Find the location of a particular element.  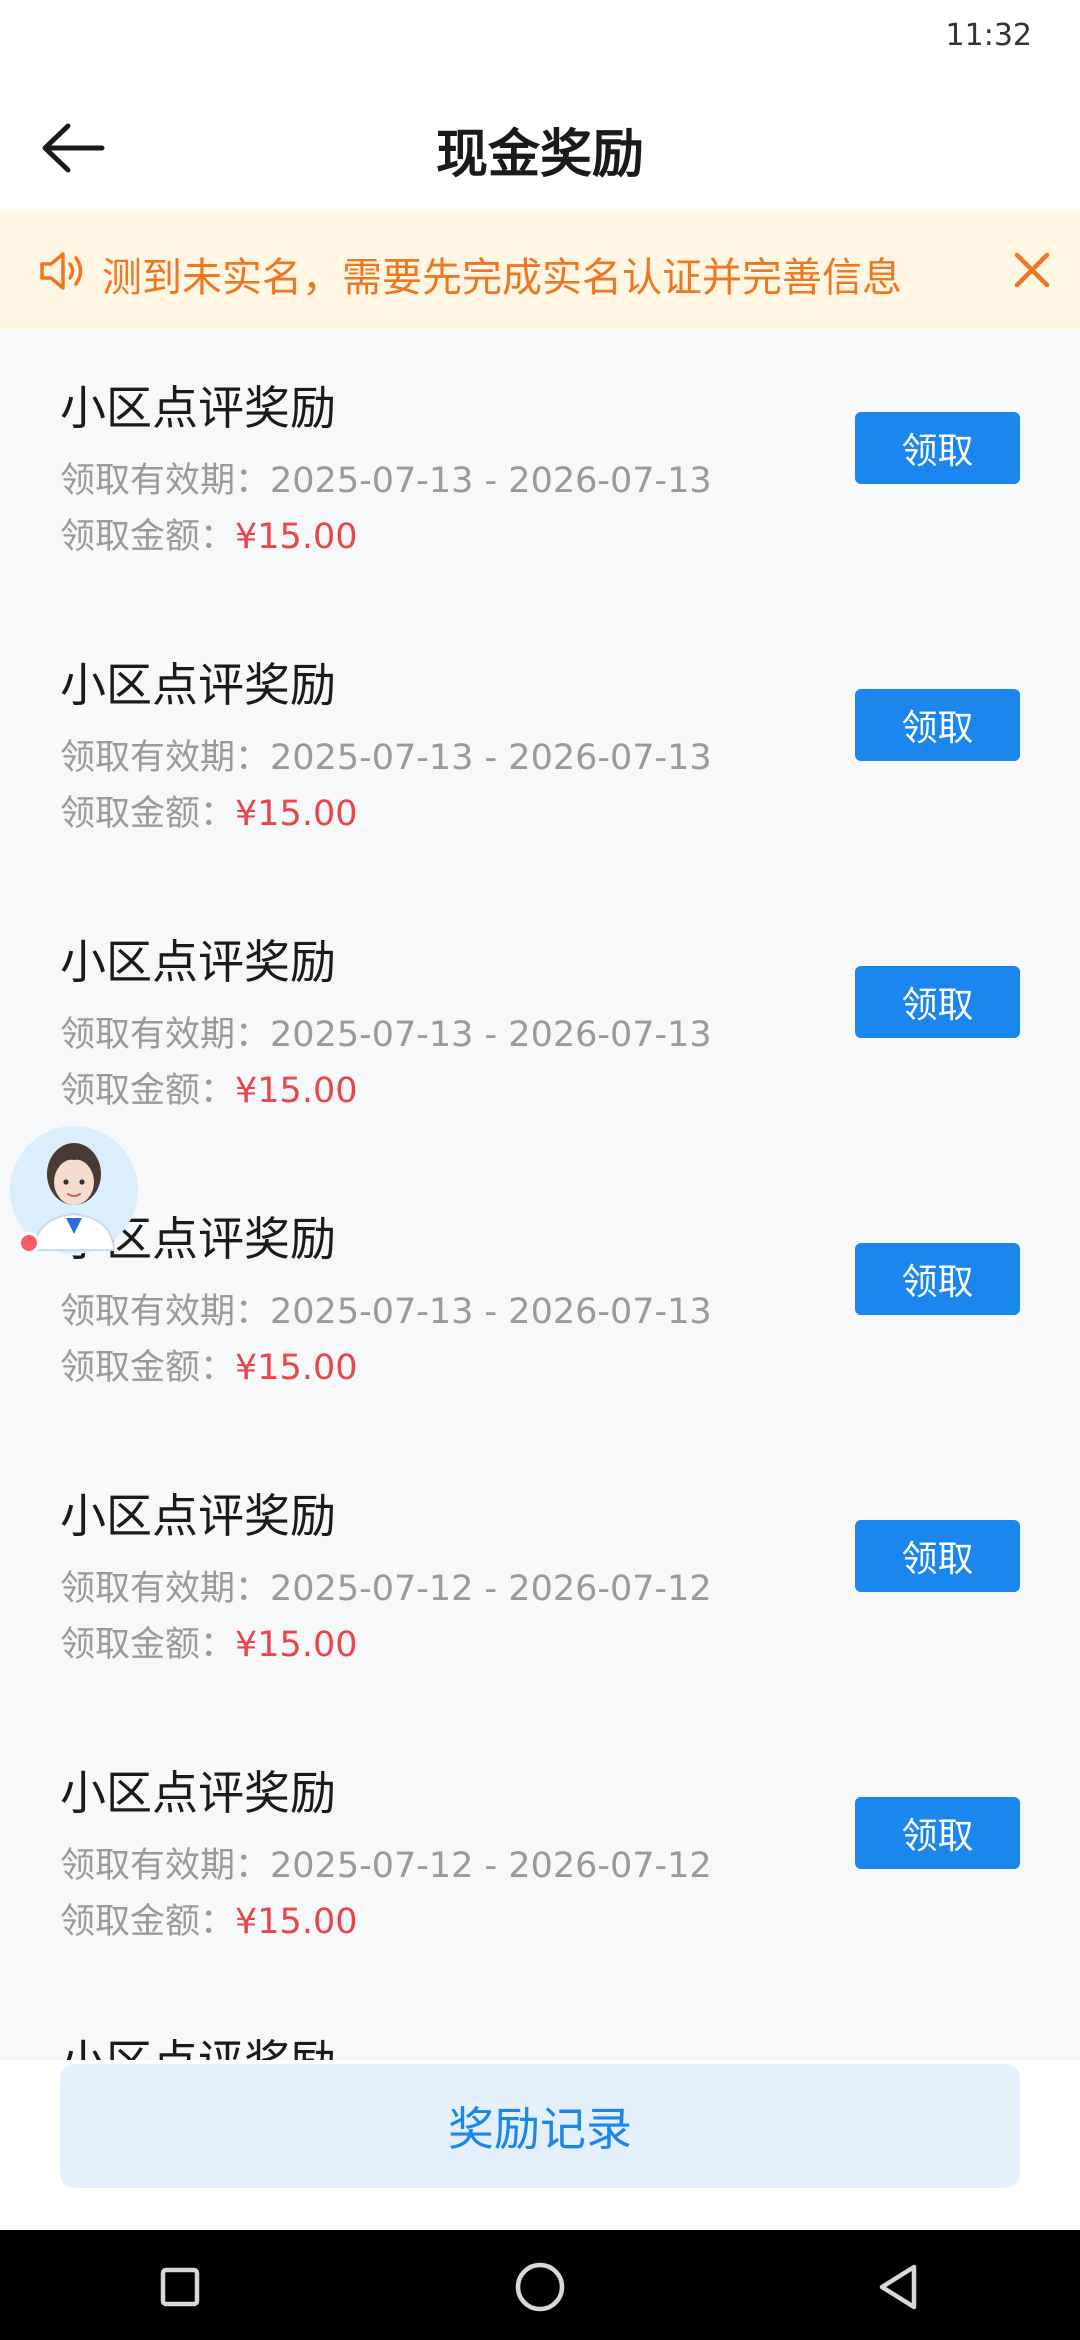

header: 现金奖励 is located at coordinates (540, 145).